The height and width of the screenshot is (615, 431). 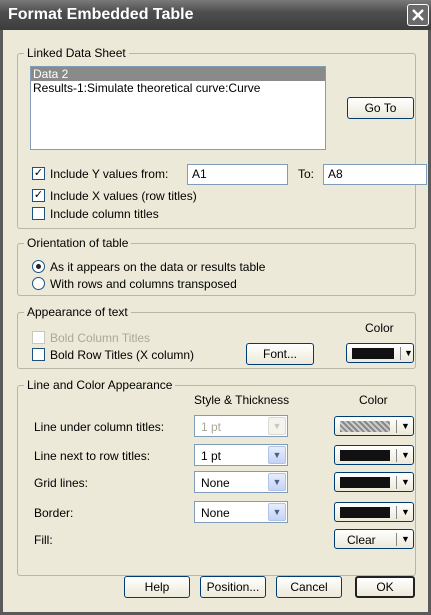 I want to click on y-from-field: A1, so click(x=237, y=174).